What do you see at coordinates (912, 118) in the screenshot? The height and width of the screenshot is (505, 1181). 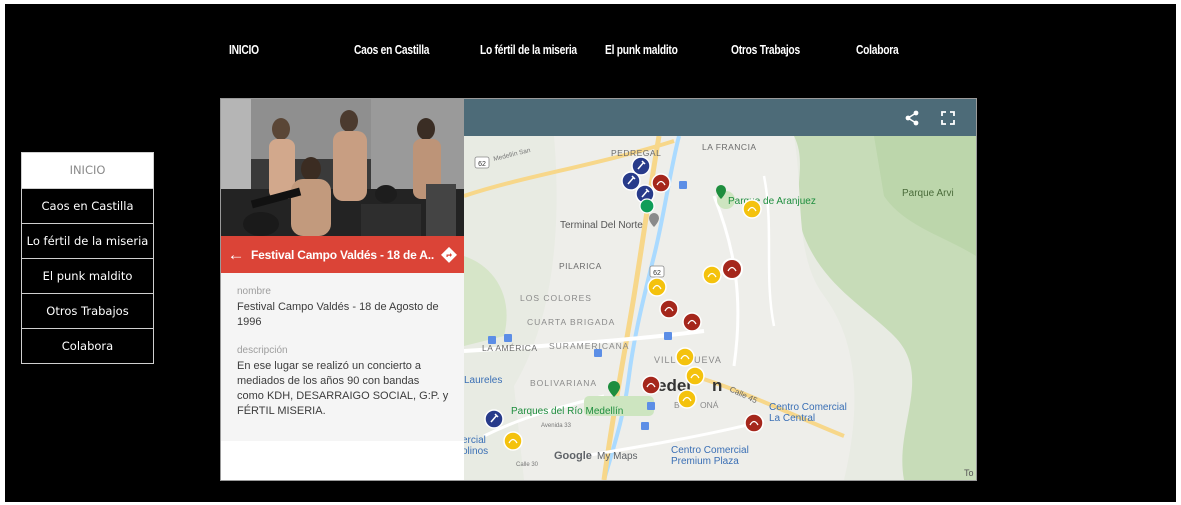 I see `share-icon` at bounding box center [912, 118].